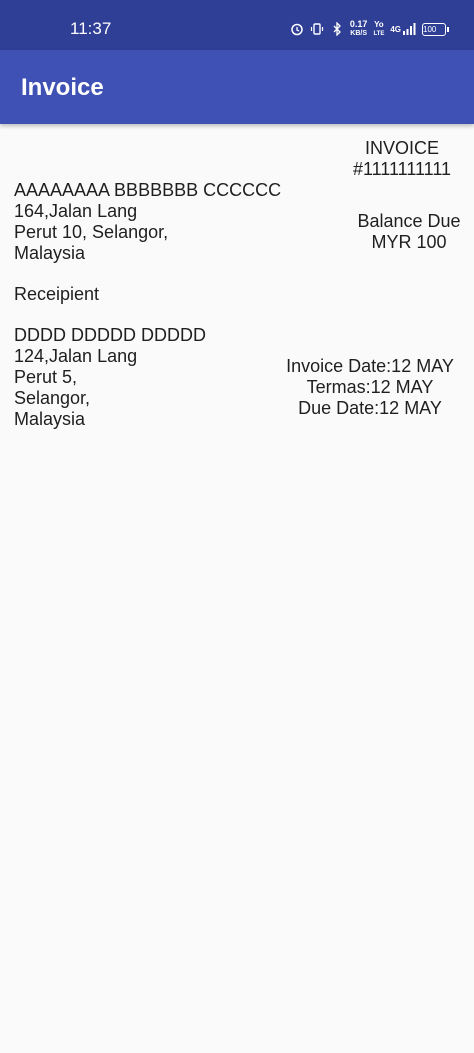  Describe the element at coordinates (57, 294) in the screenshot. I see `recipient-label: Receipient` at that location.